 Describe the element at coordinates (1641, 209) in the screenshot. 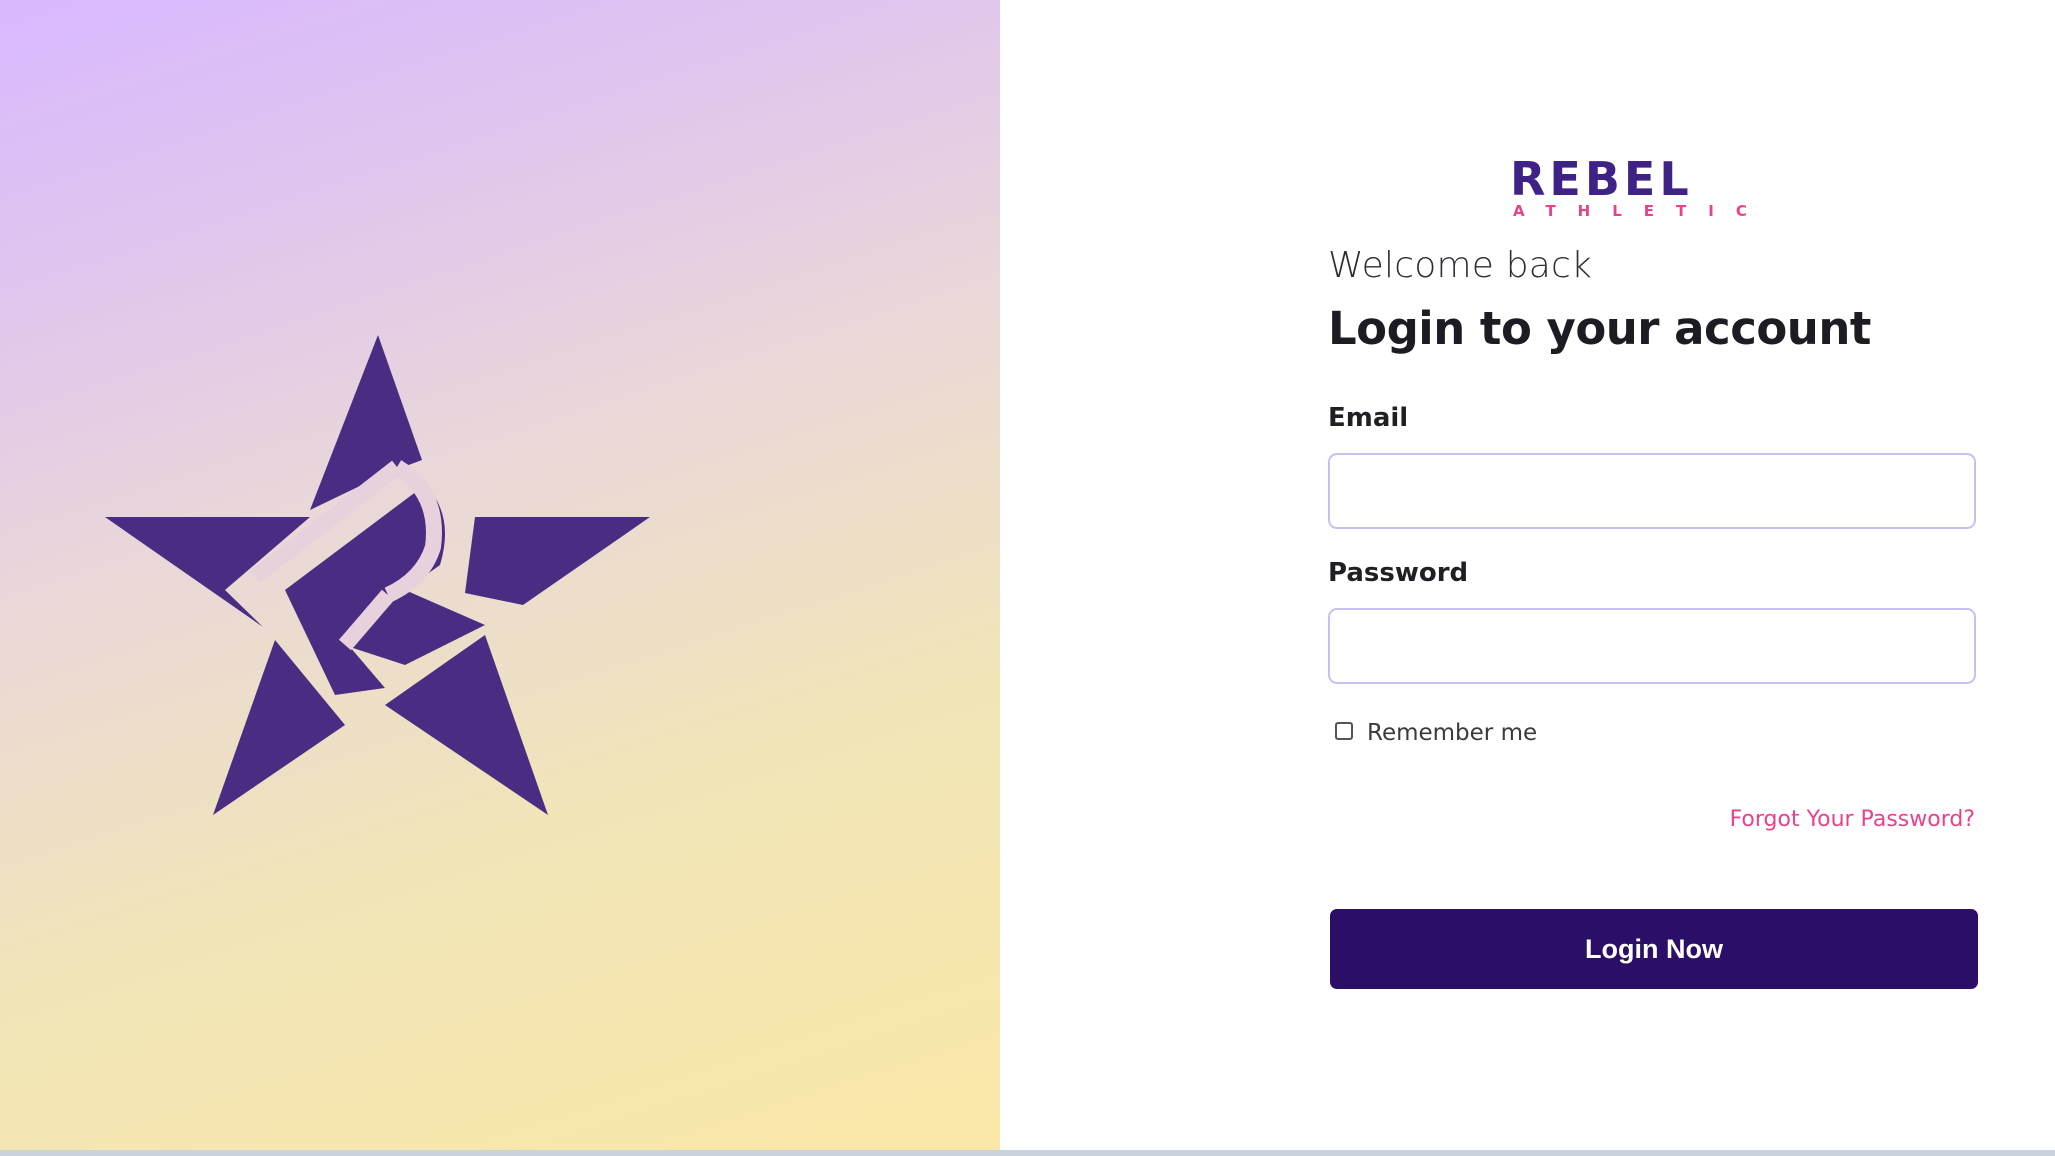

I see `logo-subtitle: ATHLETIC` at that location.